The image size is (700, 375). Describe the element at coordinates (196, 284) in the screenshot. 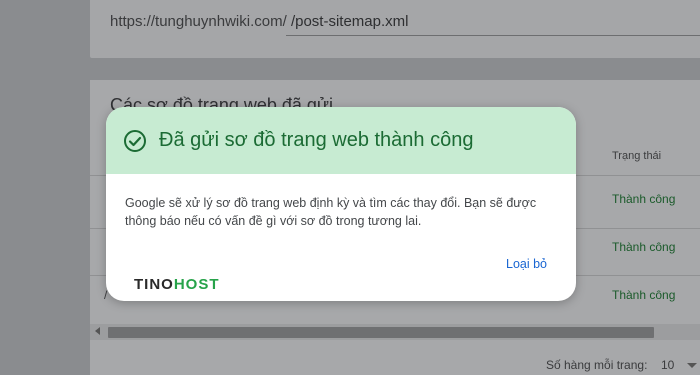

I see `logo-host-text: HOST` at that location.